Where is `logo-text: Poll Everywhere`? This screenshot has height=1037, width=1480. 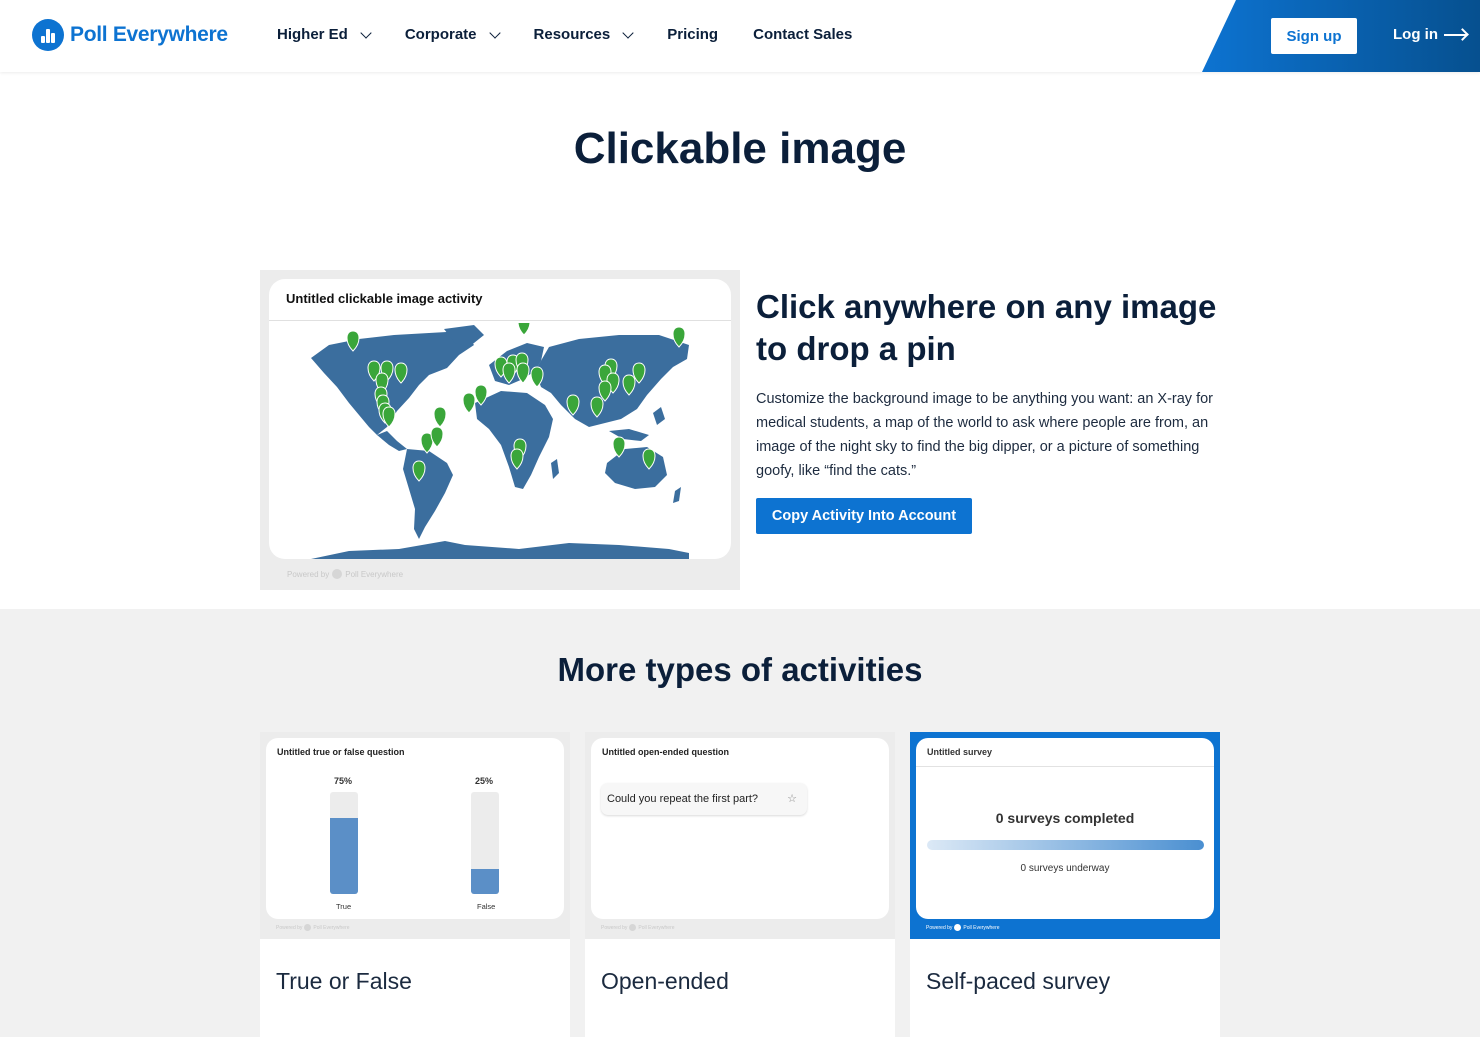
logo-text: Poll Everywhere is located at coordinates (149, 34).